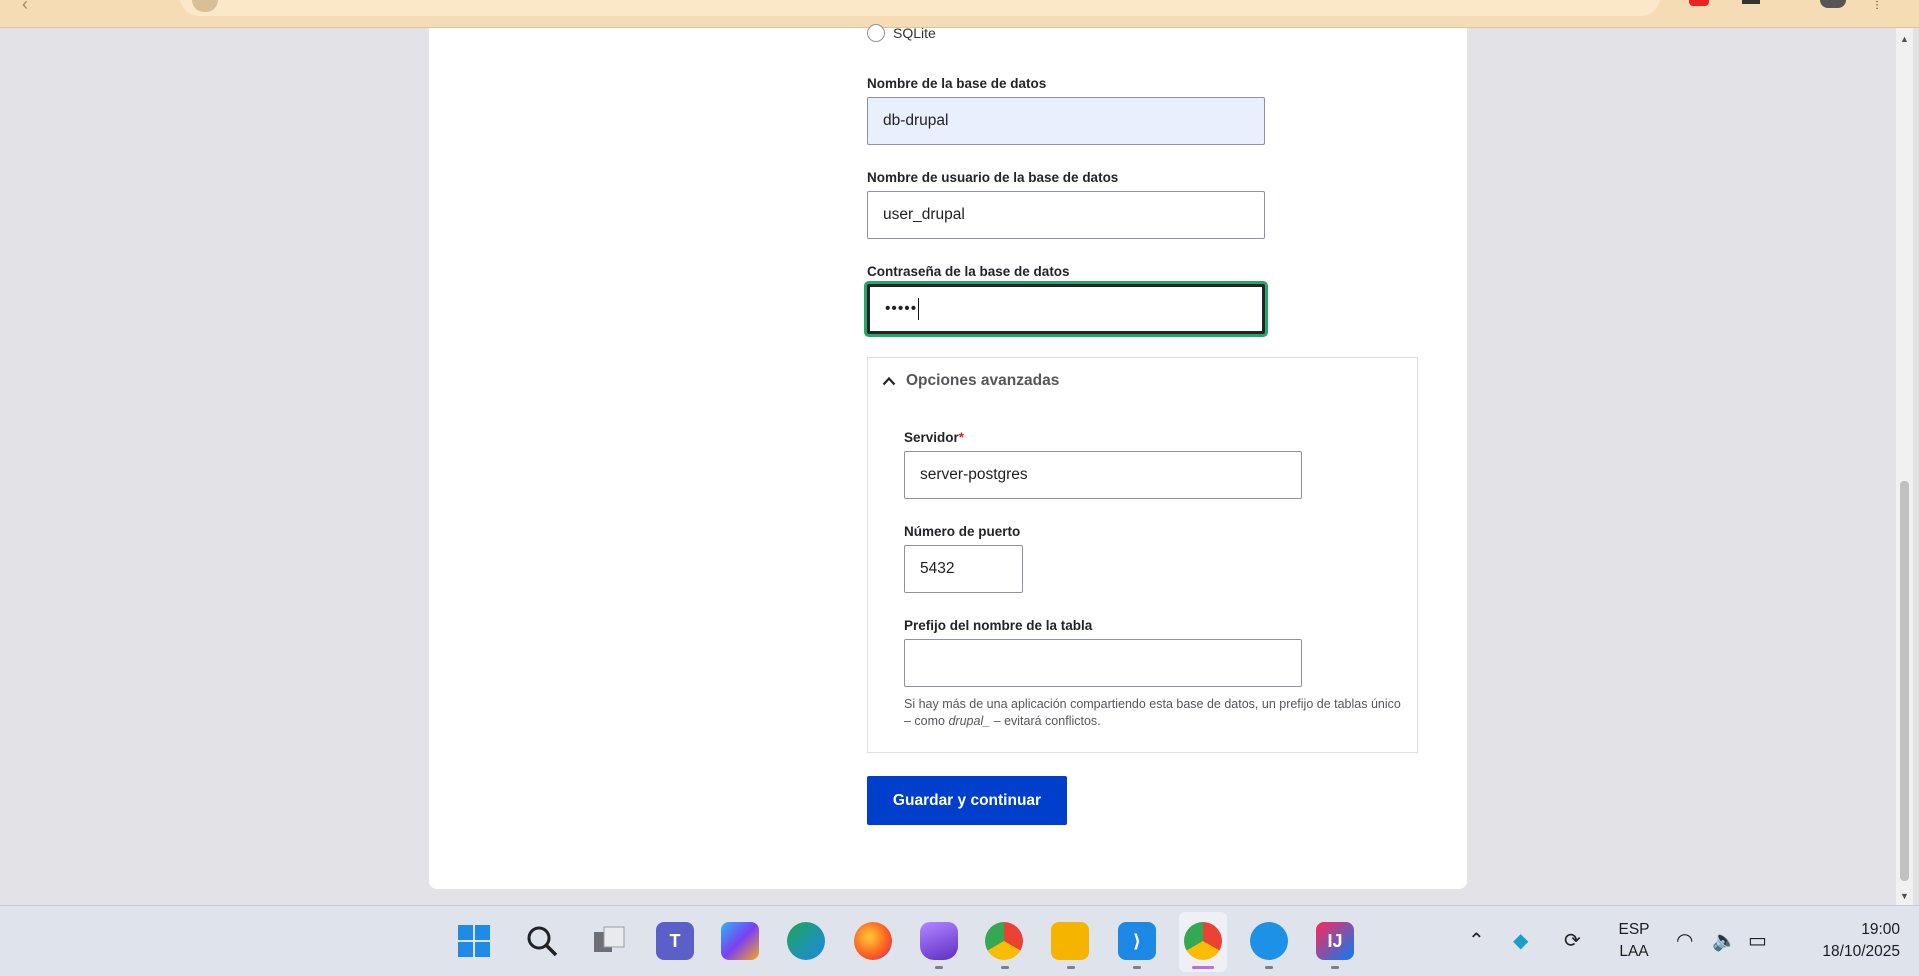 Image resolution: width=1919 pixels, height=976 pixels. What do you see at coordinates (962, 531) in the screenshot?
I see `port-label: Número de puerto` at bounding box center [962, 531].